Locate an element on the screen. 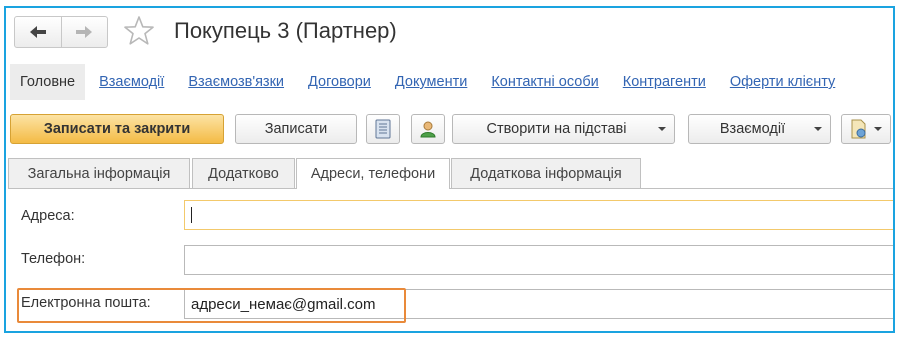 This screenshot has height=344, width=903. tab-additional-label: Додатково is located at coordinates (243, 173).